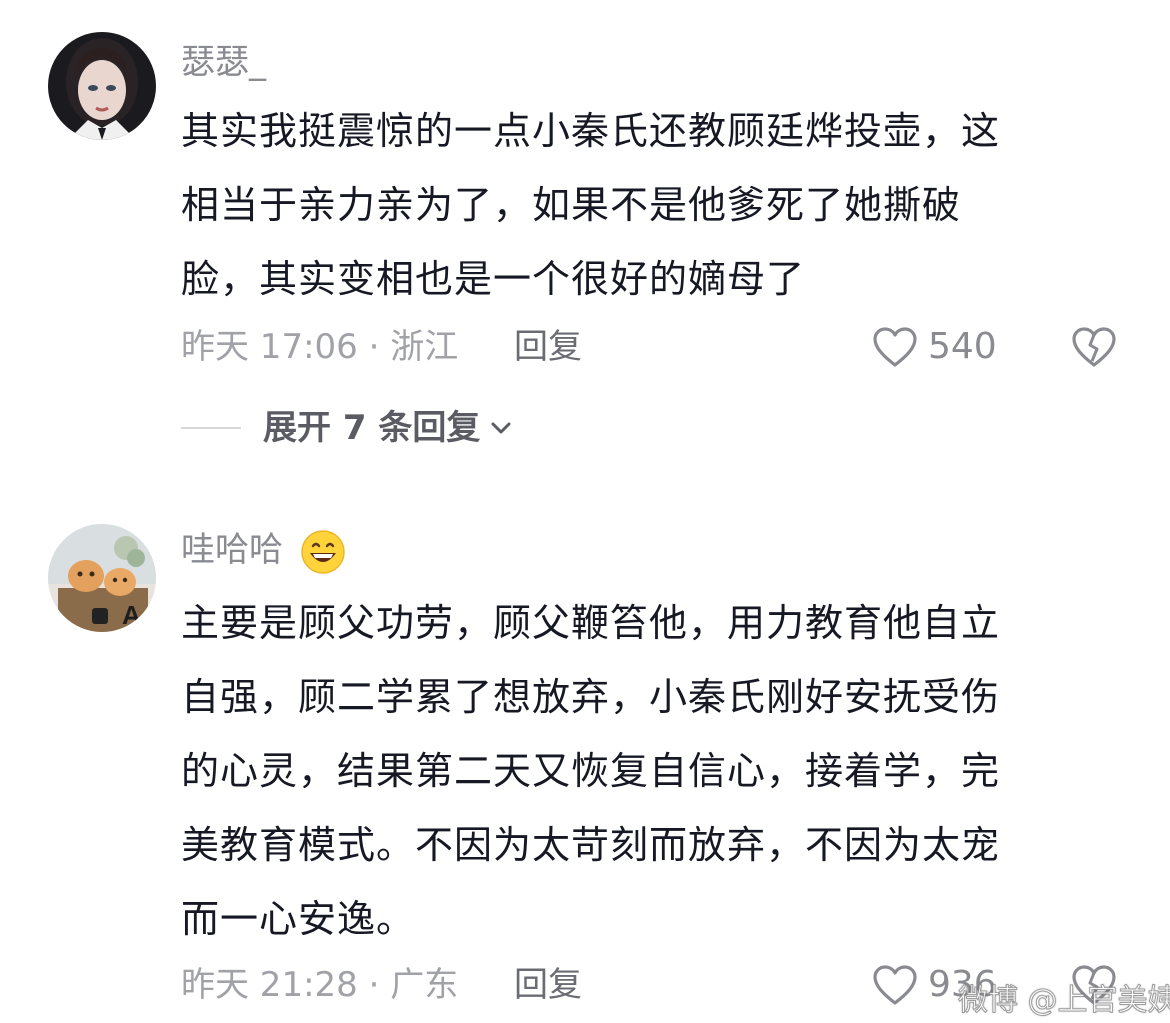 The height and width of the screenshot is (1023, 1170). Describe the element at coordinates (323, 551) in the screenshot. I see `grinning-face-icon` at that location.